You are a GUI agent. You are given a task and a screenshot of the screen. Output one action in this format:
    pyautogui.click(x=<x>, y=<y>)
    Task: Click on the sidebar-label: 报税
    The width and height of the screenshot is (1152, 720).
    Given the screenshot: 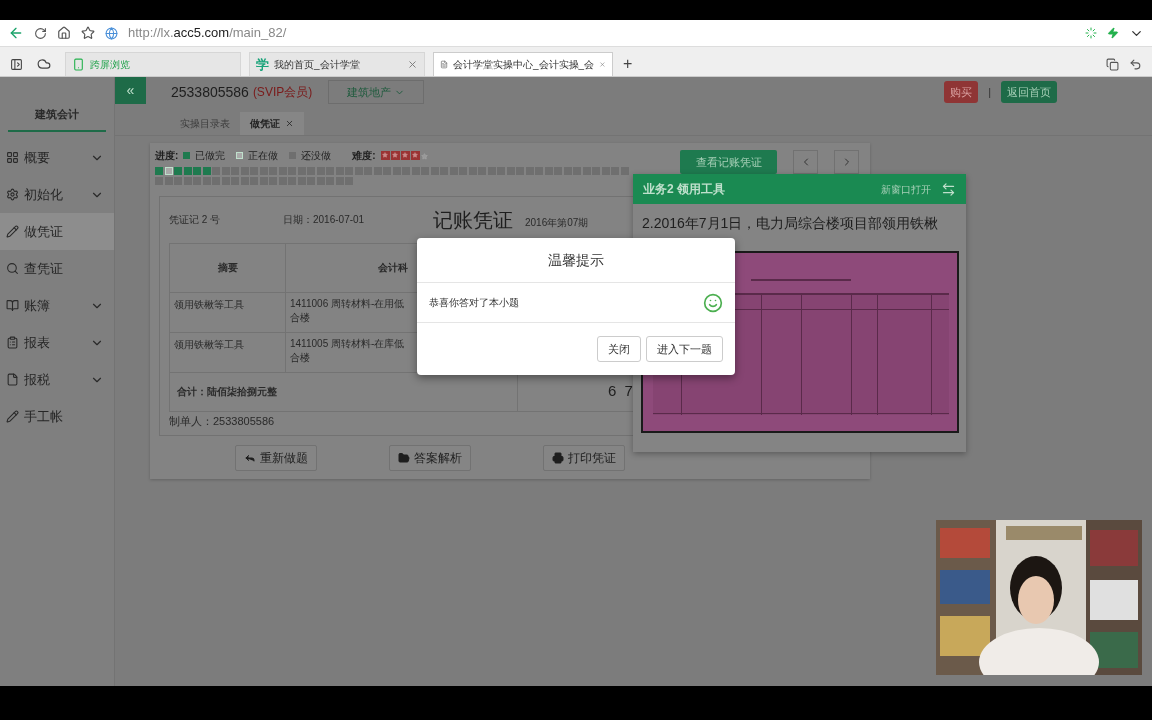 What is the action you would take?
    pyautogui.click(x=37, y=379)
    